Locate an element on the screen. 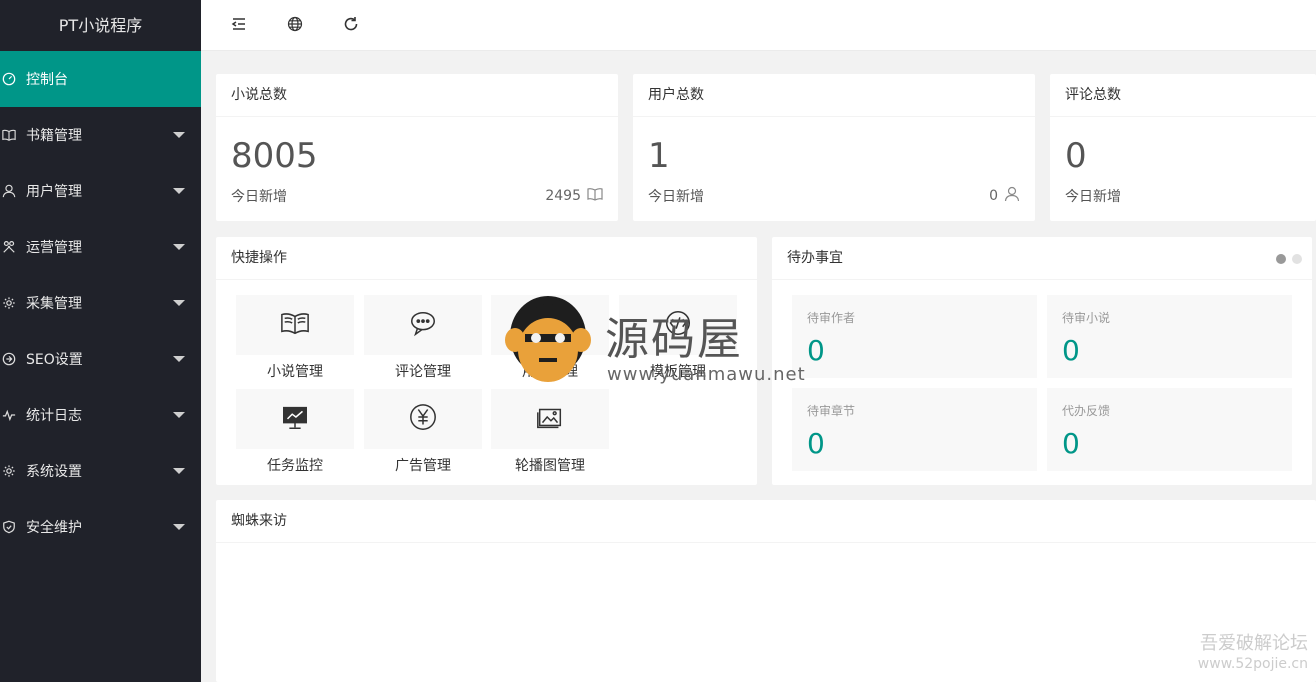 This screenshot has width=1316, height=682. sidebar-item-label: 系统设置 is located at coordinates (54, 472).